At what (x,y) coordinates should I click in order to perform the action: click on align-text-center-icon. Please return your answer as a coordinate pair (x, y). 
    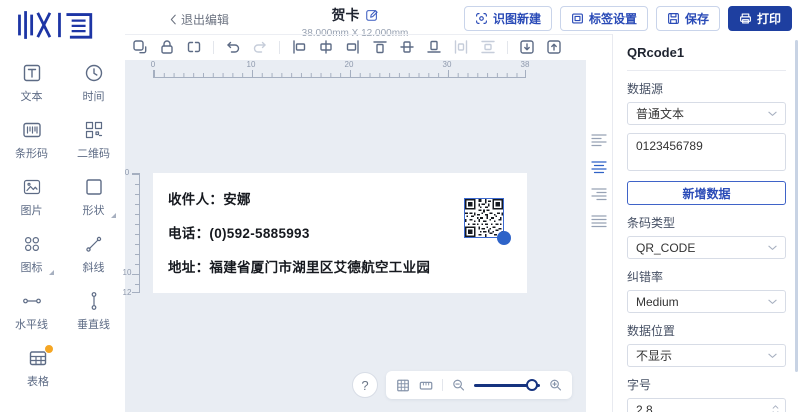
    Looking at the image, I should click on (599, 167).